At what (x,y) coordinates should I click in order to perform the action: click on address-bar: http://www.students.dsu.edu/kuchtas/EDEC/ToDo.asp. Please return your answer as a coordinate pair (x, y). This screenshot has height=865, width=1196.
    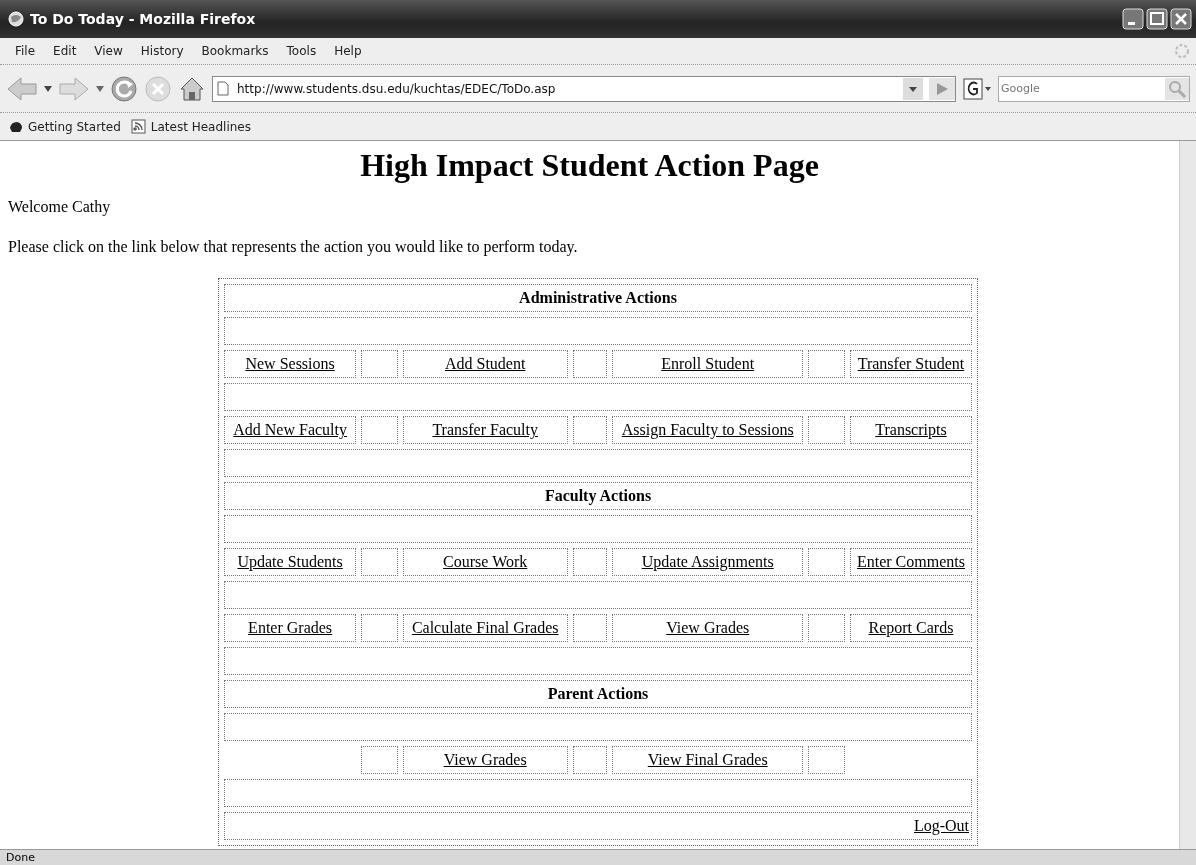
    Looking at the image, I should click on (584, 88).